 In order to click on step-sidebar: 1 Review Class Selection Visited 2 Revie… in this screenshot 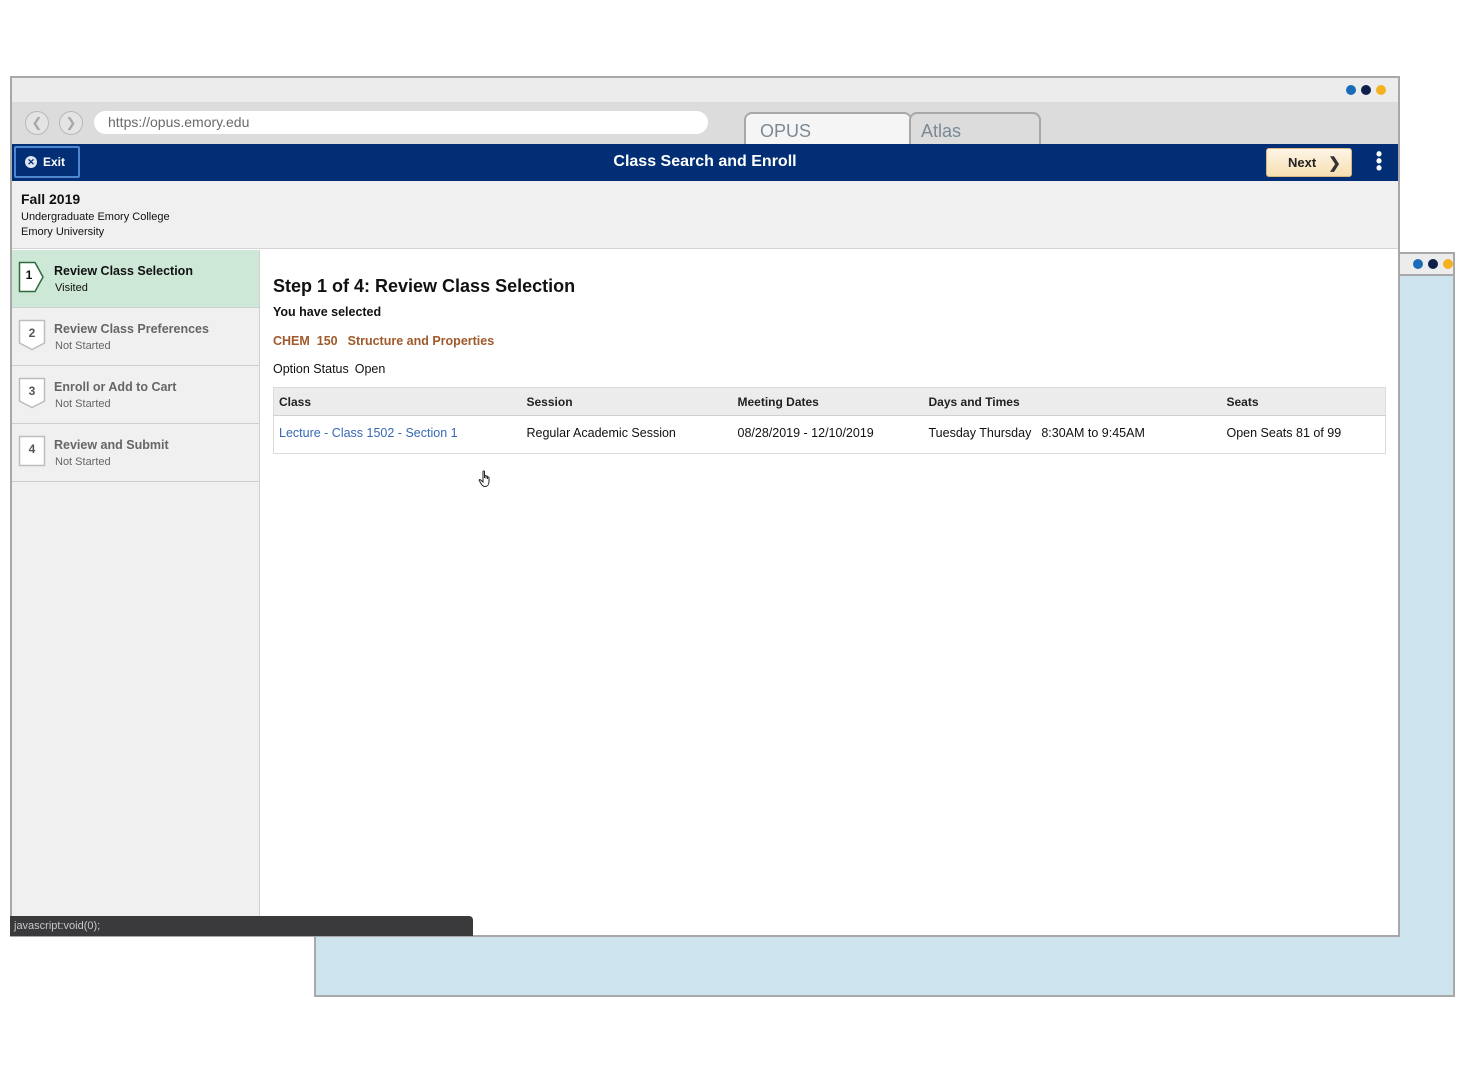, I will do `click(136, 592)`.